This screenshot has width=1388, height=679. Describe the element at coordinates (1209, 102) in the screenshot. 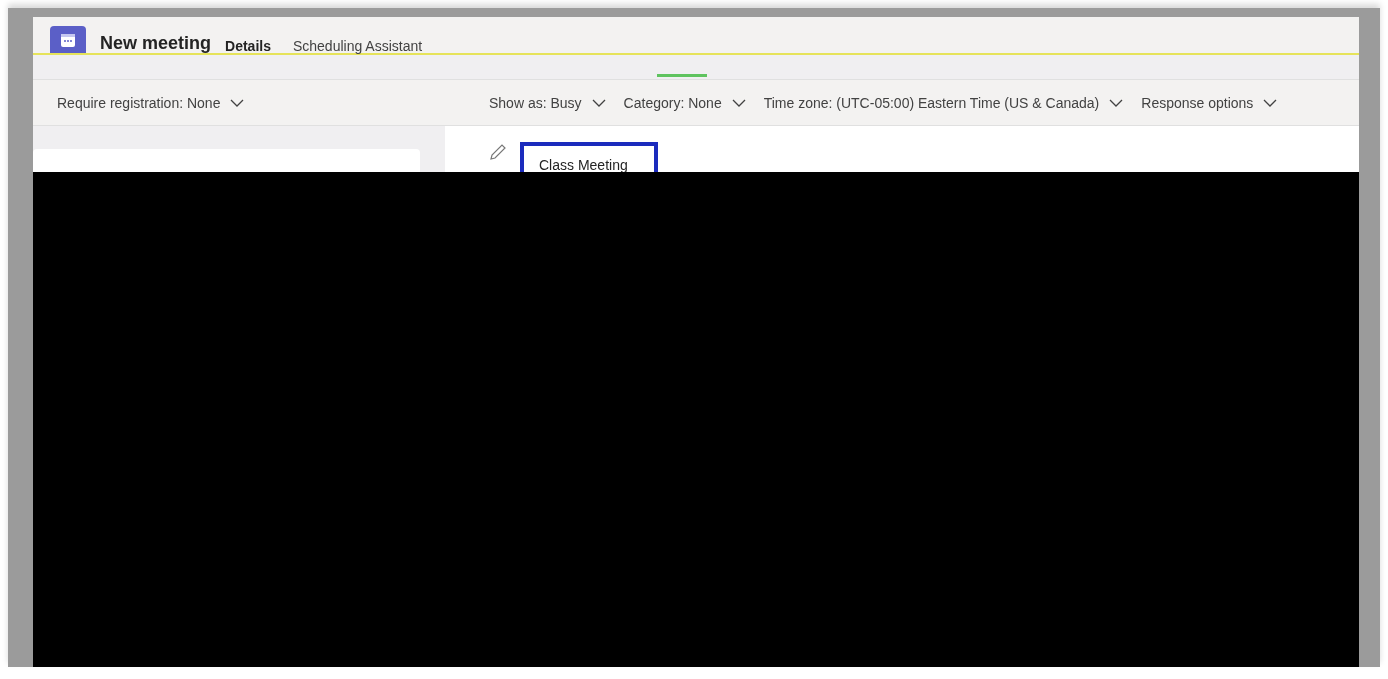

I see `dropdown: Response options` at that location.